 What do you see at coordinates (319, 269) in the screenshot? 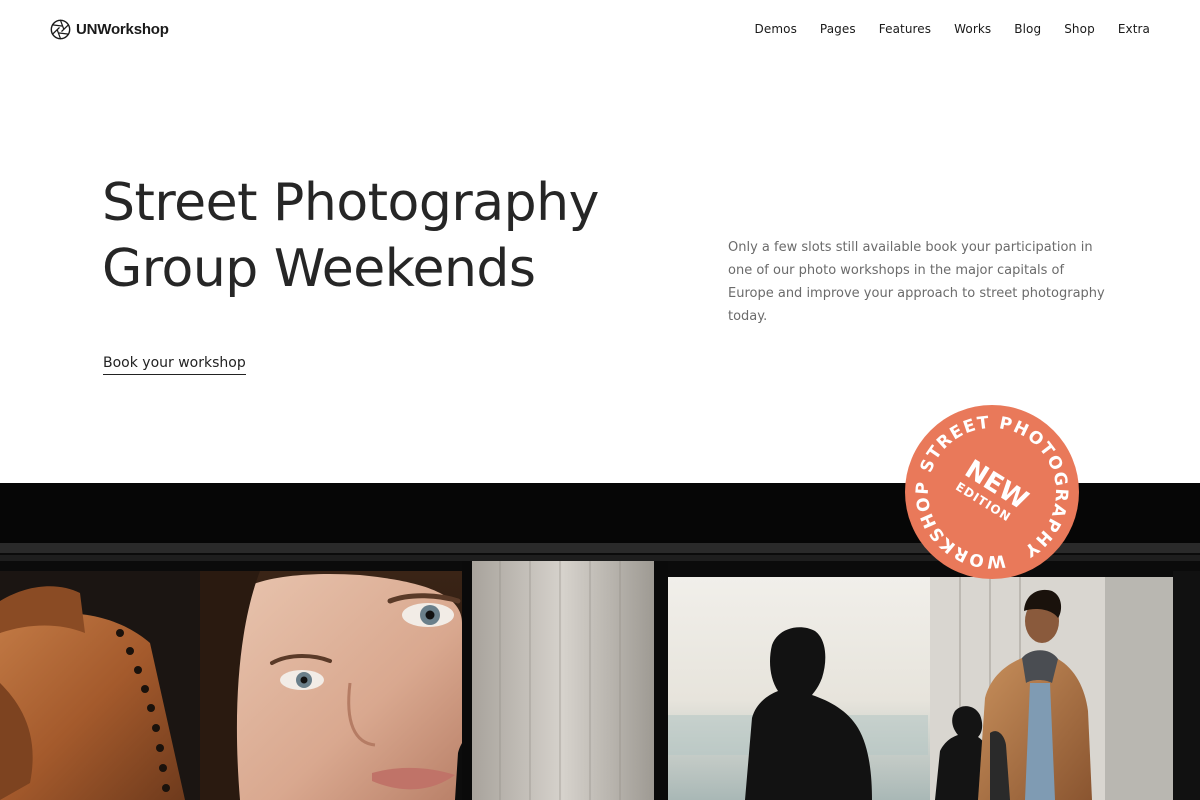
I see `hero-title-line-2: Group Weekends` at bounding box center [319, 269].